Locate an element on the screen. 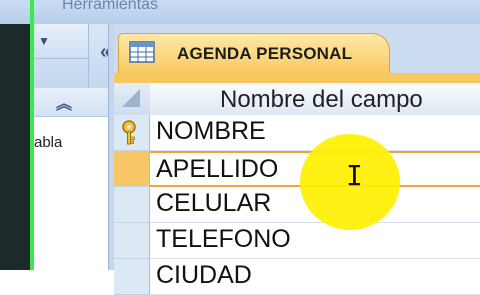 This screenshot has height=295, width=480. table-row: NOMBRE is located at coordinates (297, 133).